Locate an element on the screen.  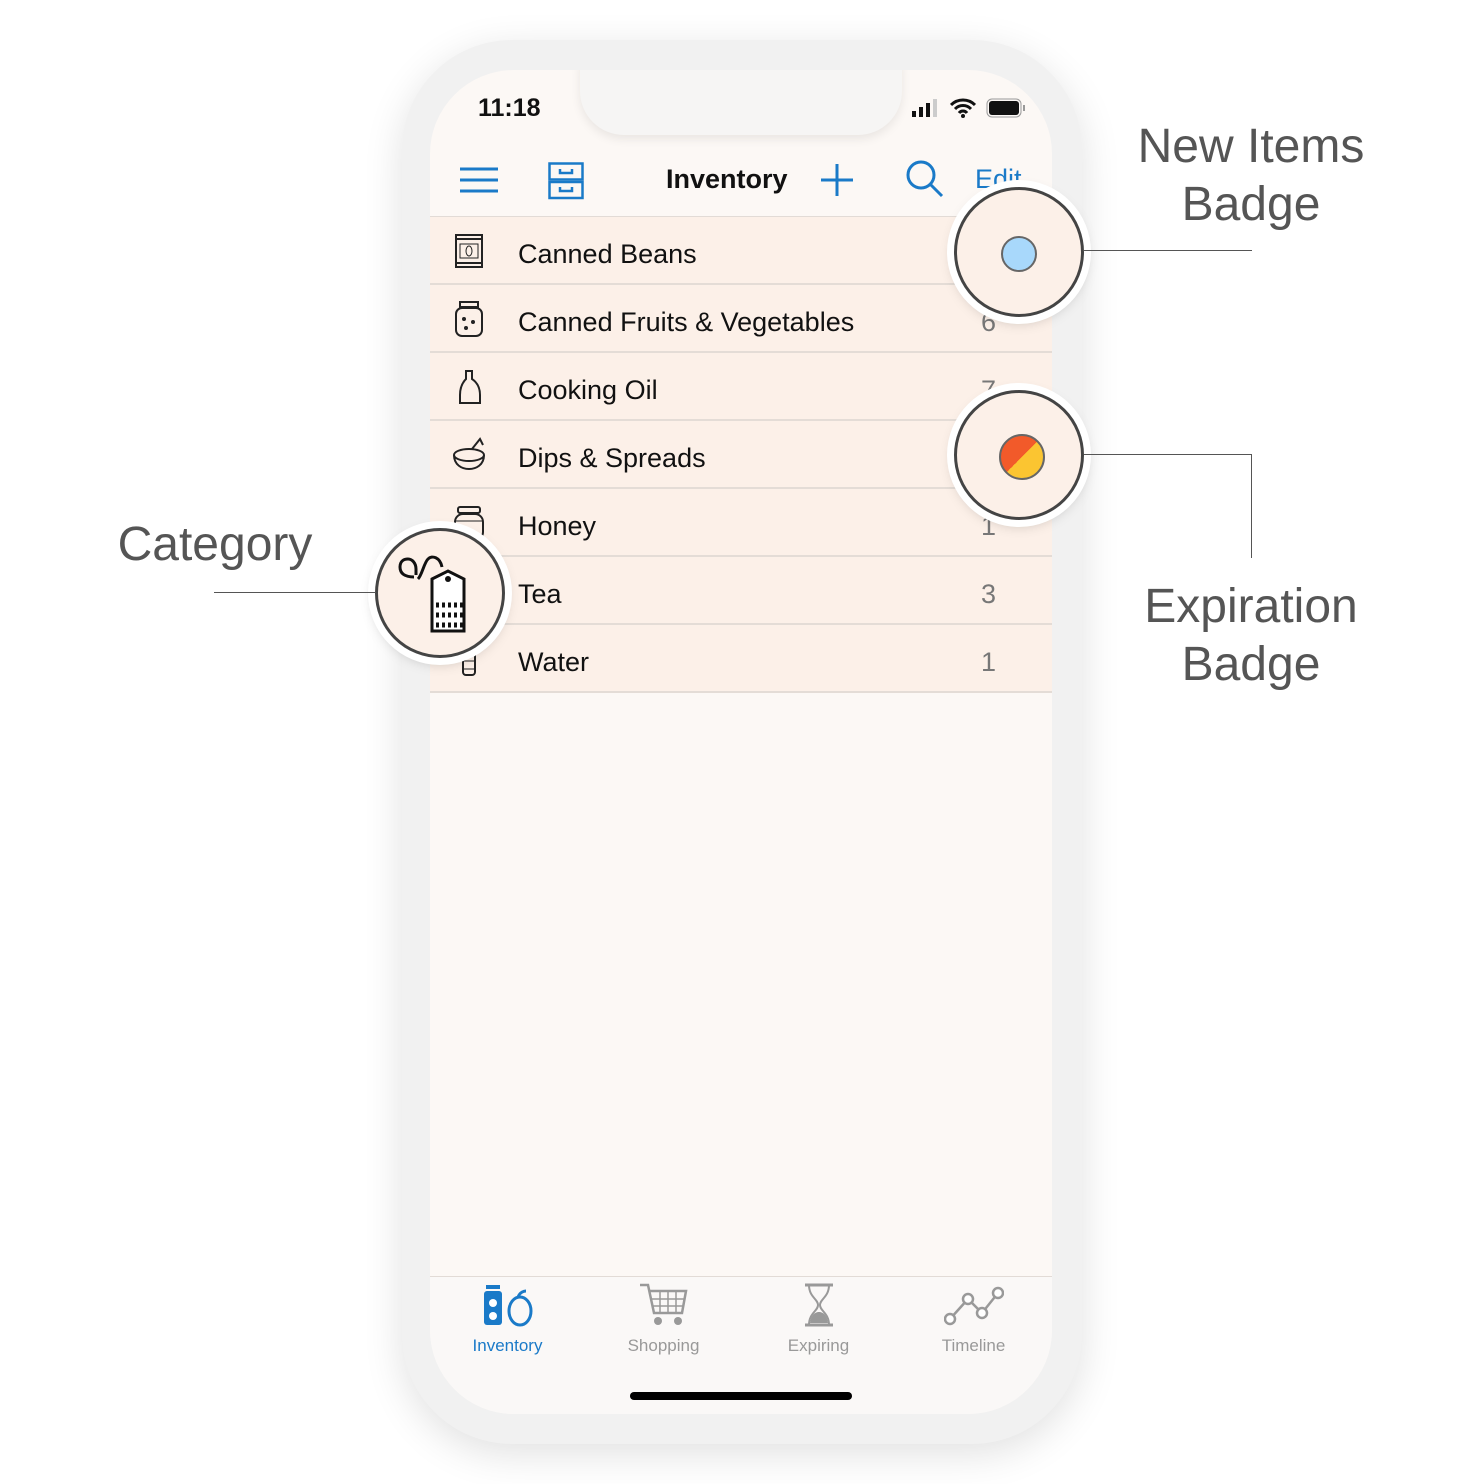
jar-icon is located at coordinates (469, 319).